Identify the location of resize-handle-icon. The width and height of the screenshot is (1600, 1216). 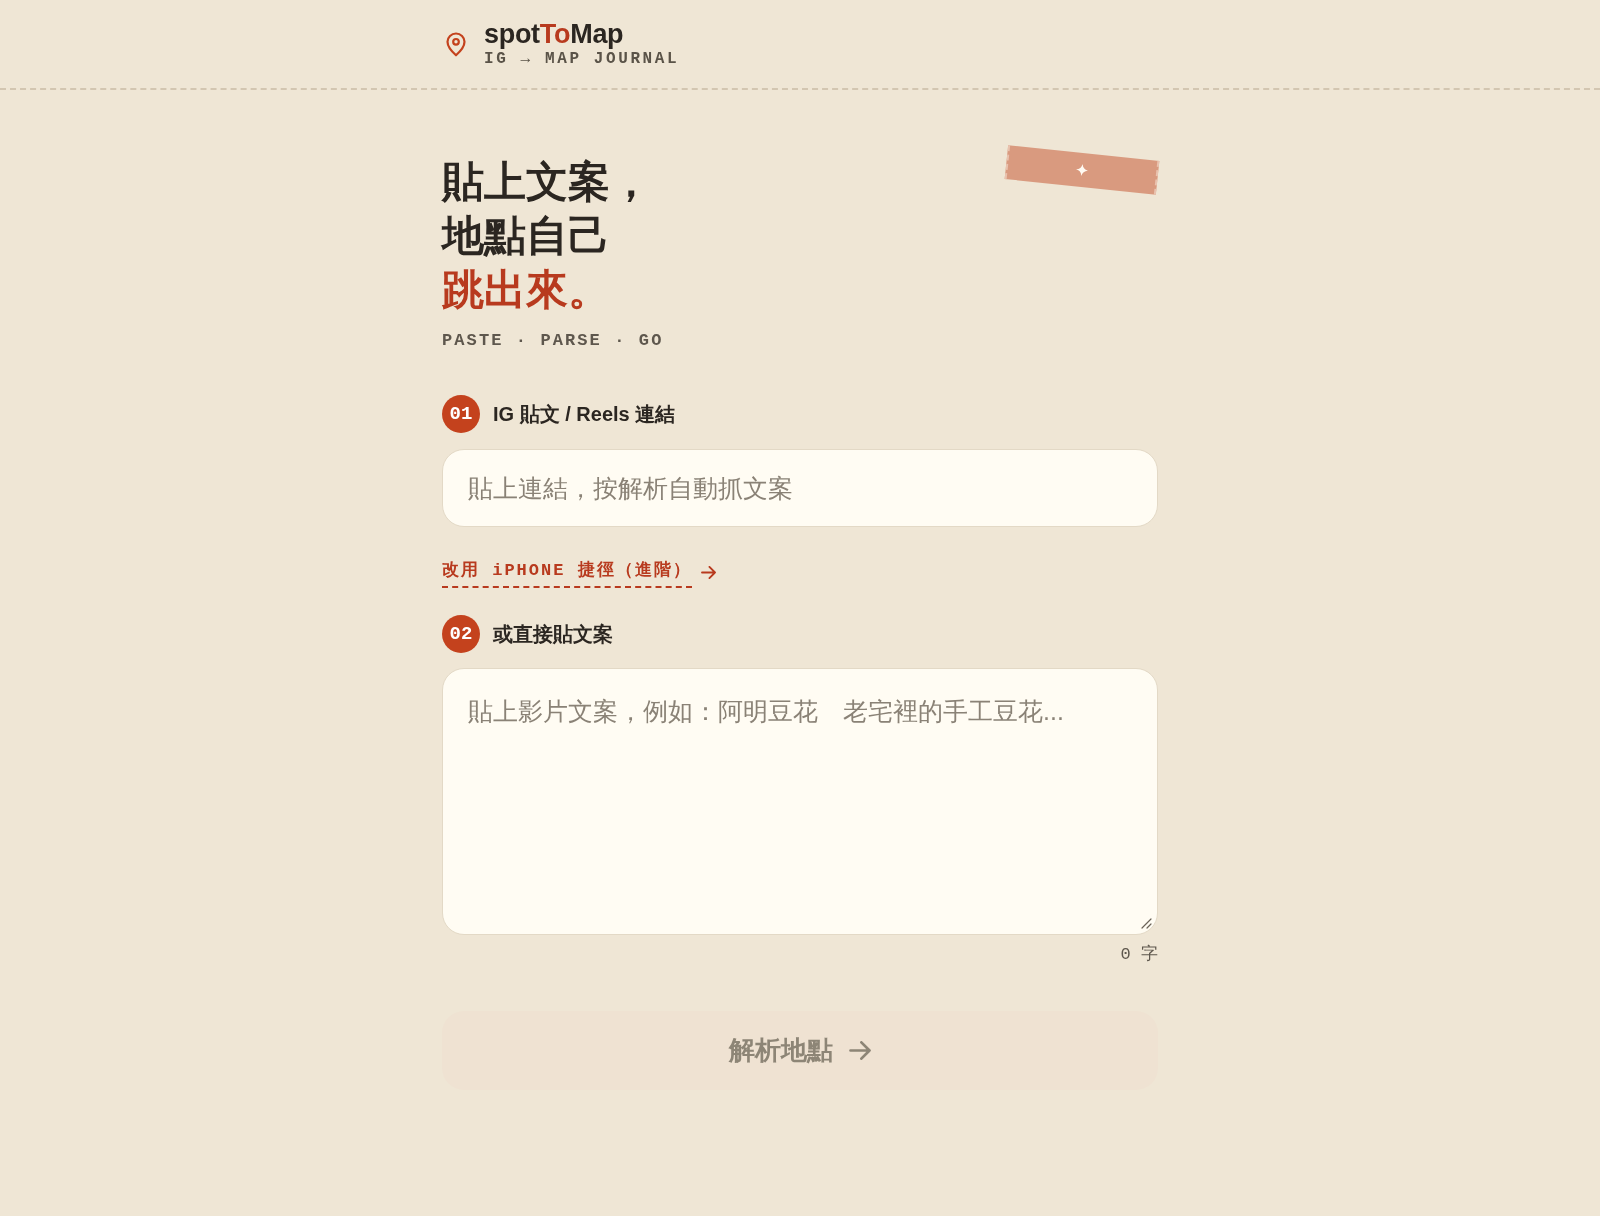
(1146, 923).